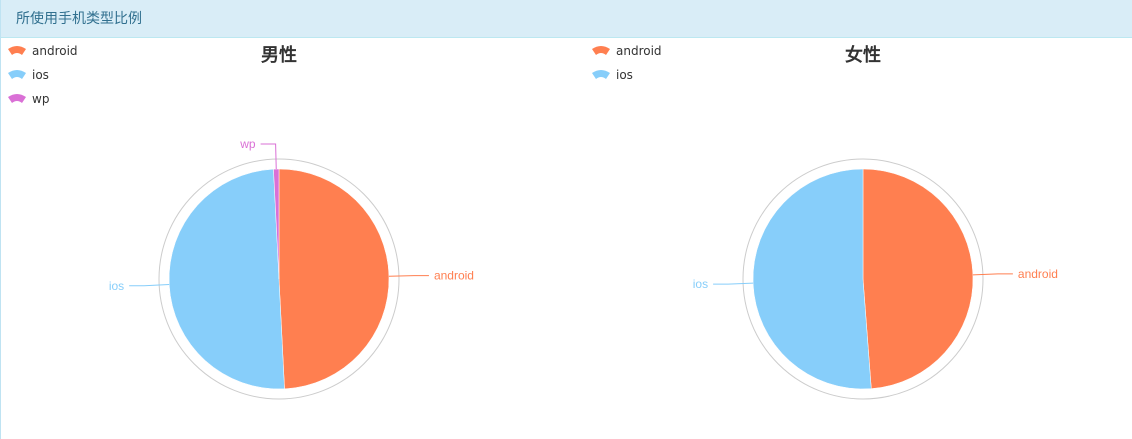 Image resolution: width=1132 pixels, height=439 pixels. Describe the element at coordinates (247, 144) in the screenshot. I see `pie-label-wp: wp` at that location.